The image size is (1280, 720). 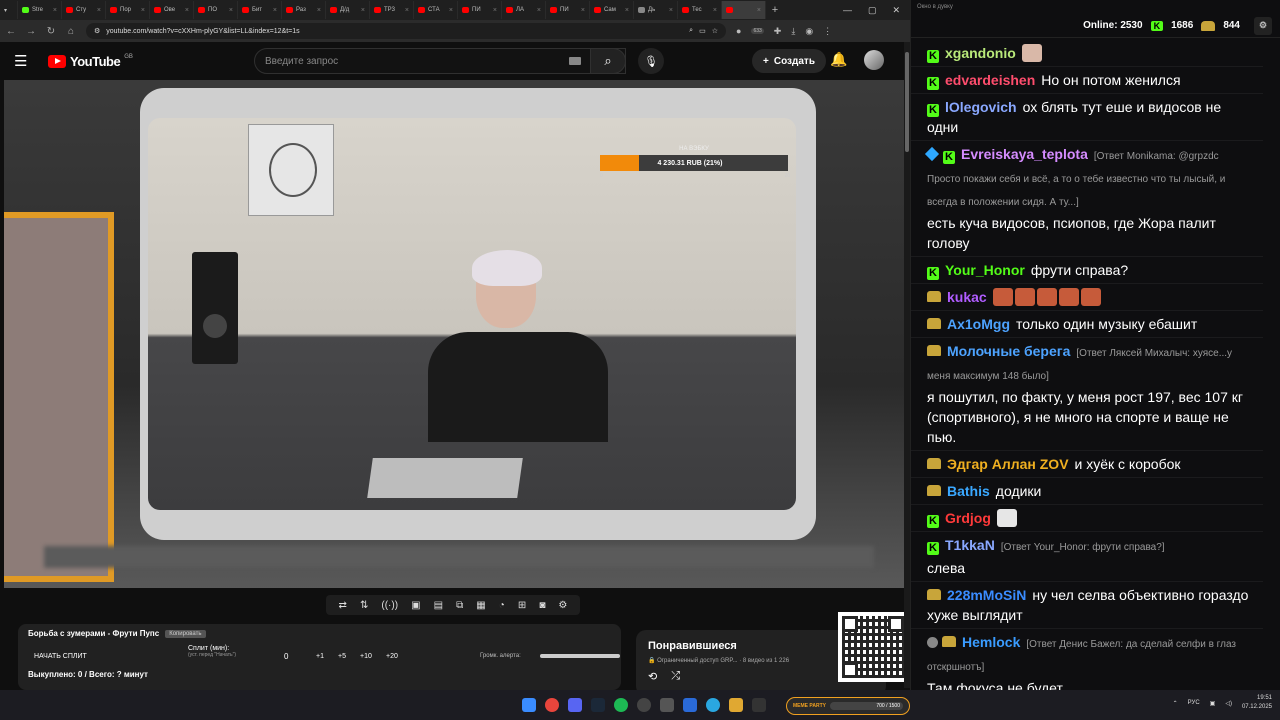 What do you see at coordinates (529, 705) in the screenshot?
I see `windows-start-icon` at bounding box center [529, 705].